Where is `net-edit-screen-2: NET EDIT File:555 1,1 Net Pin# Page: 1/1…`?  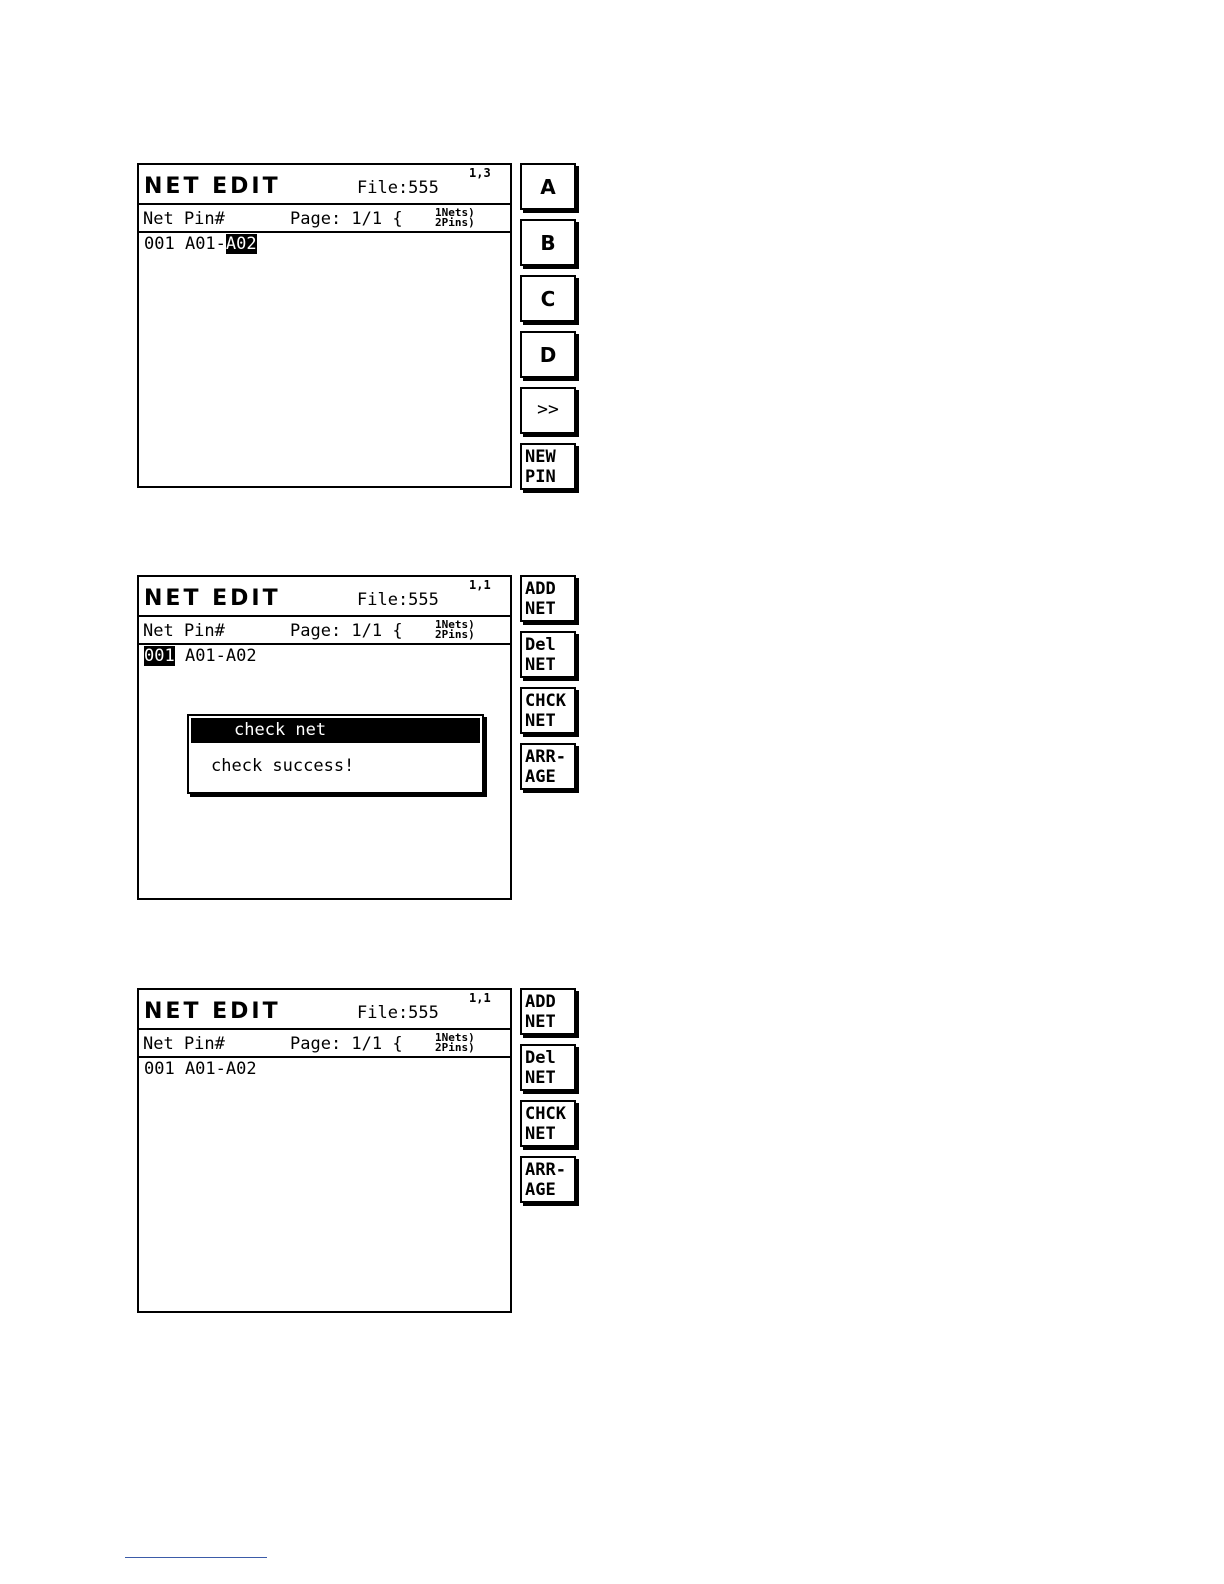
net-edit-screen-2: NET EDIT File:555 1,1 Net Pin# Page: 1/1… is located at coordinates (324, 737).